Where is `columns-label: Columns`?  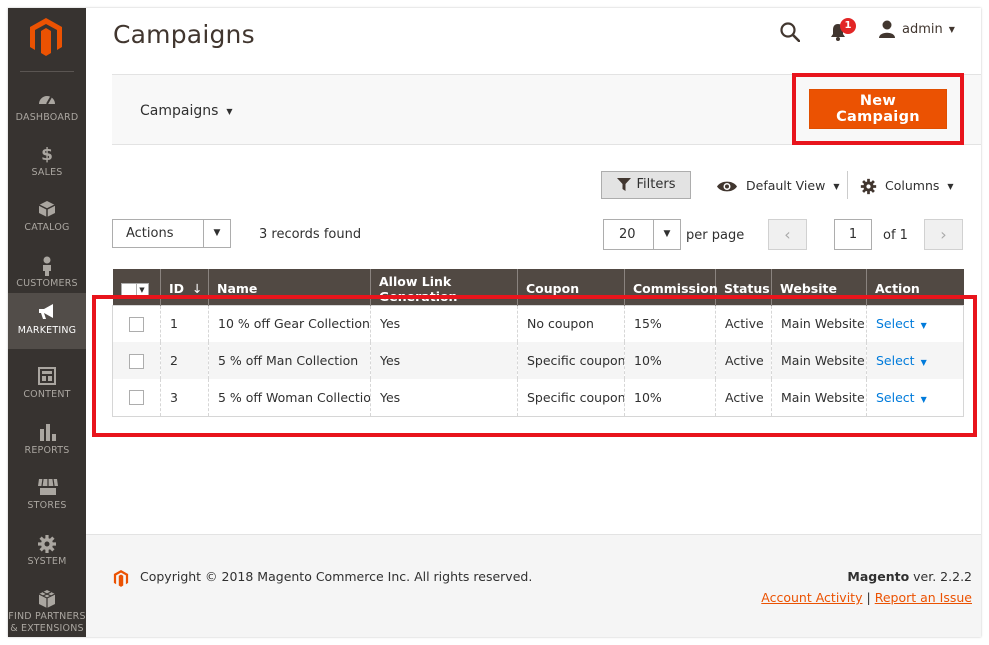
columns-label: Columns is located at coordinates (912, 185).